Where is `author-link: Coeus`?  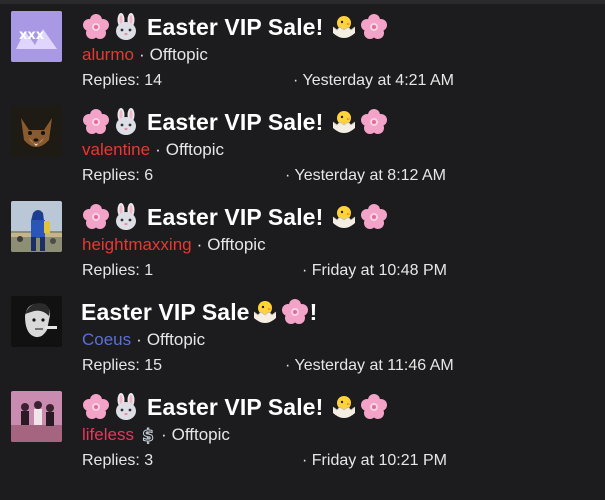
author-link: Coeus is located at coordinates (106, 340).